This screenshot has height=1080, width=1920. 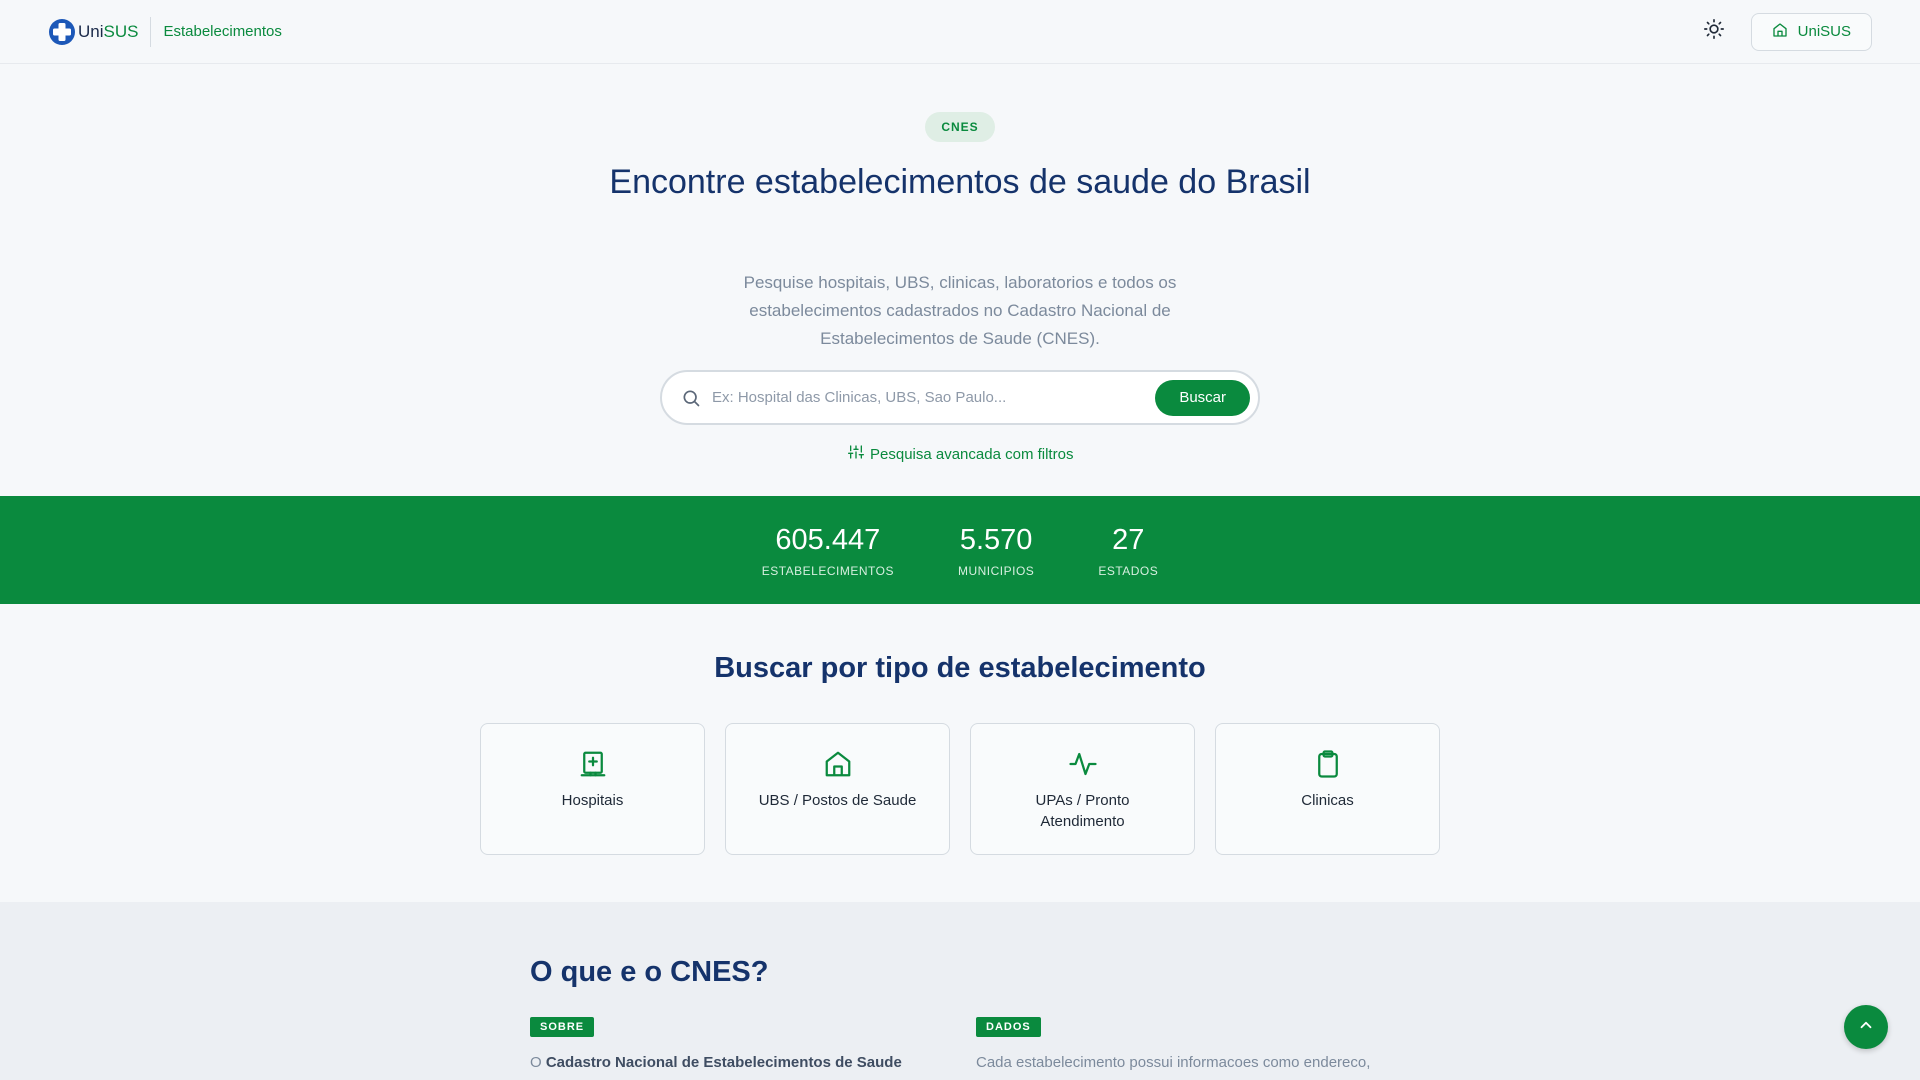 I want to click on brand-name: UniSUS, so click(x=108, y=32).